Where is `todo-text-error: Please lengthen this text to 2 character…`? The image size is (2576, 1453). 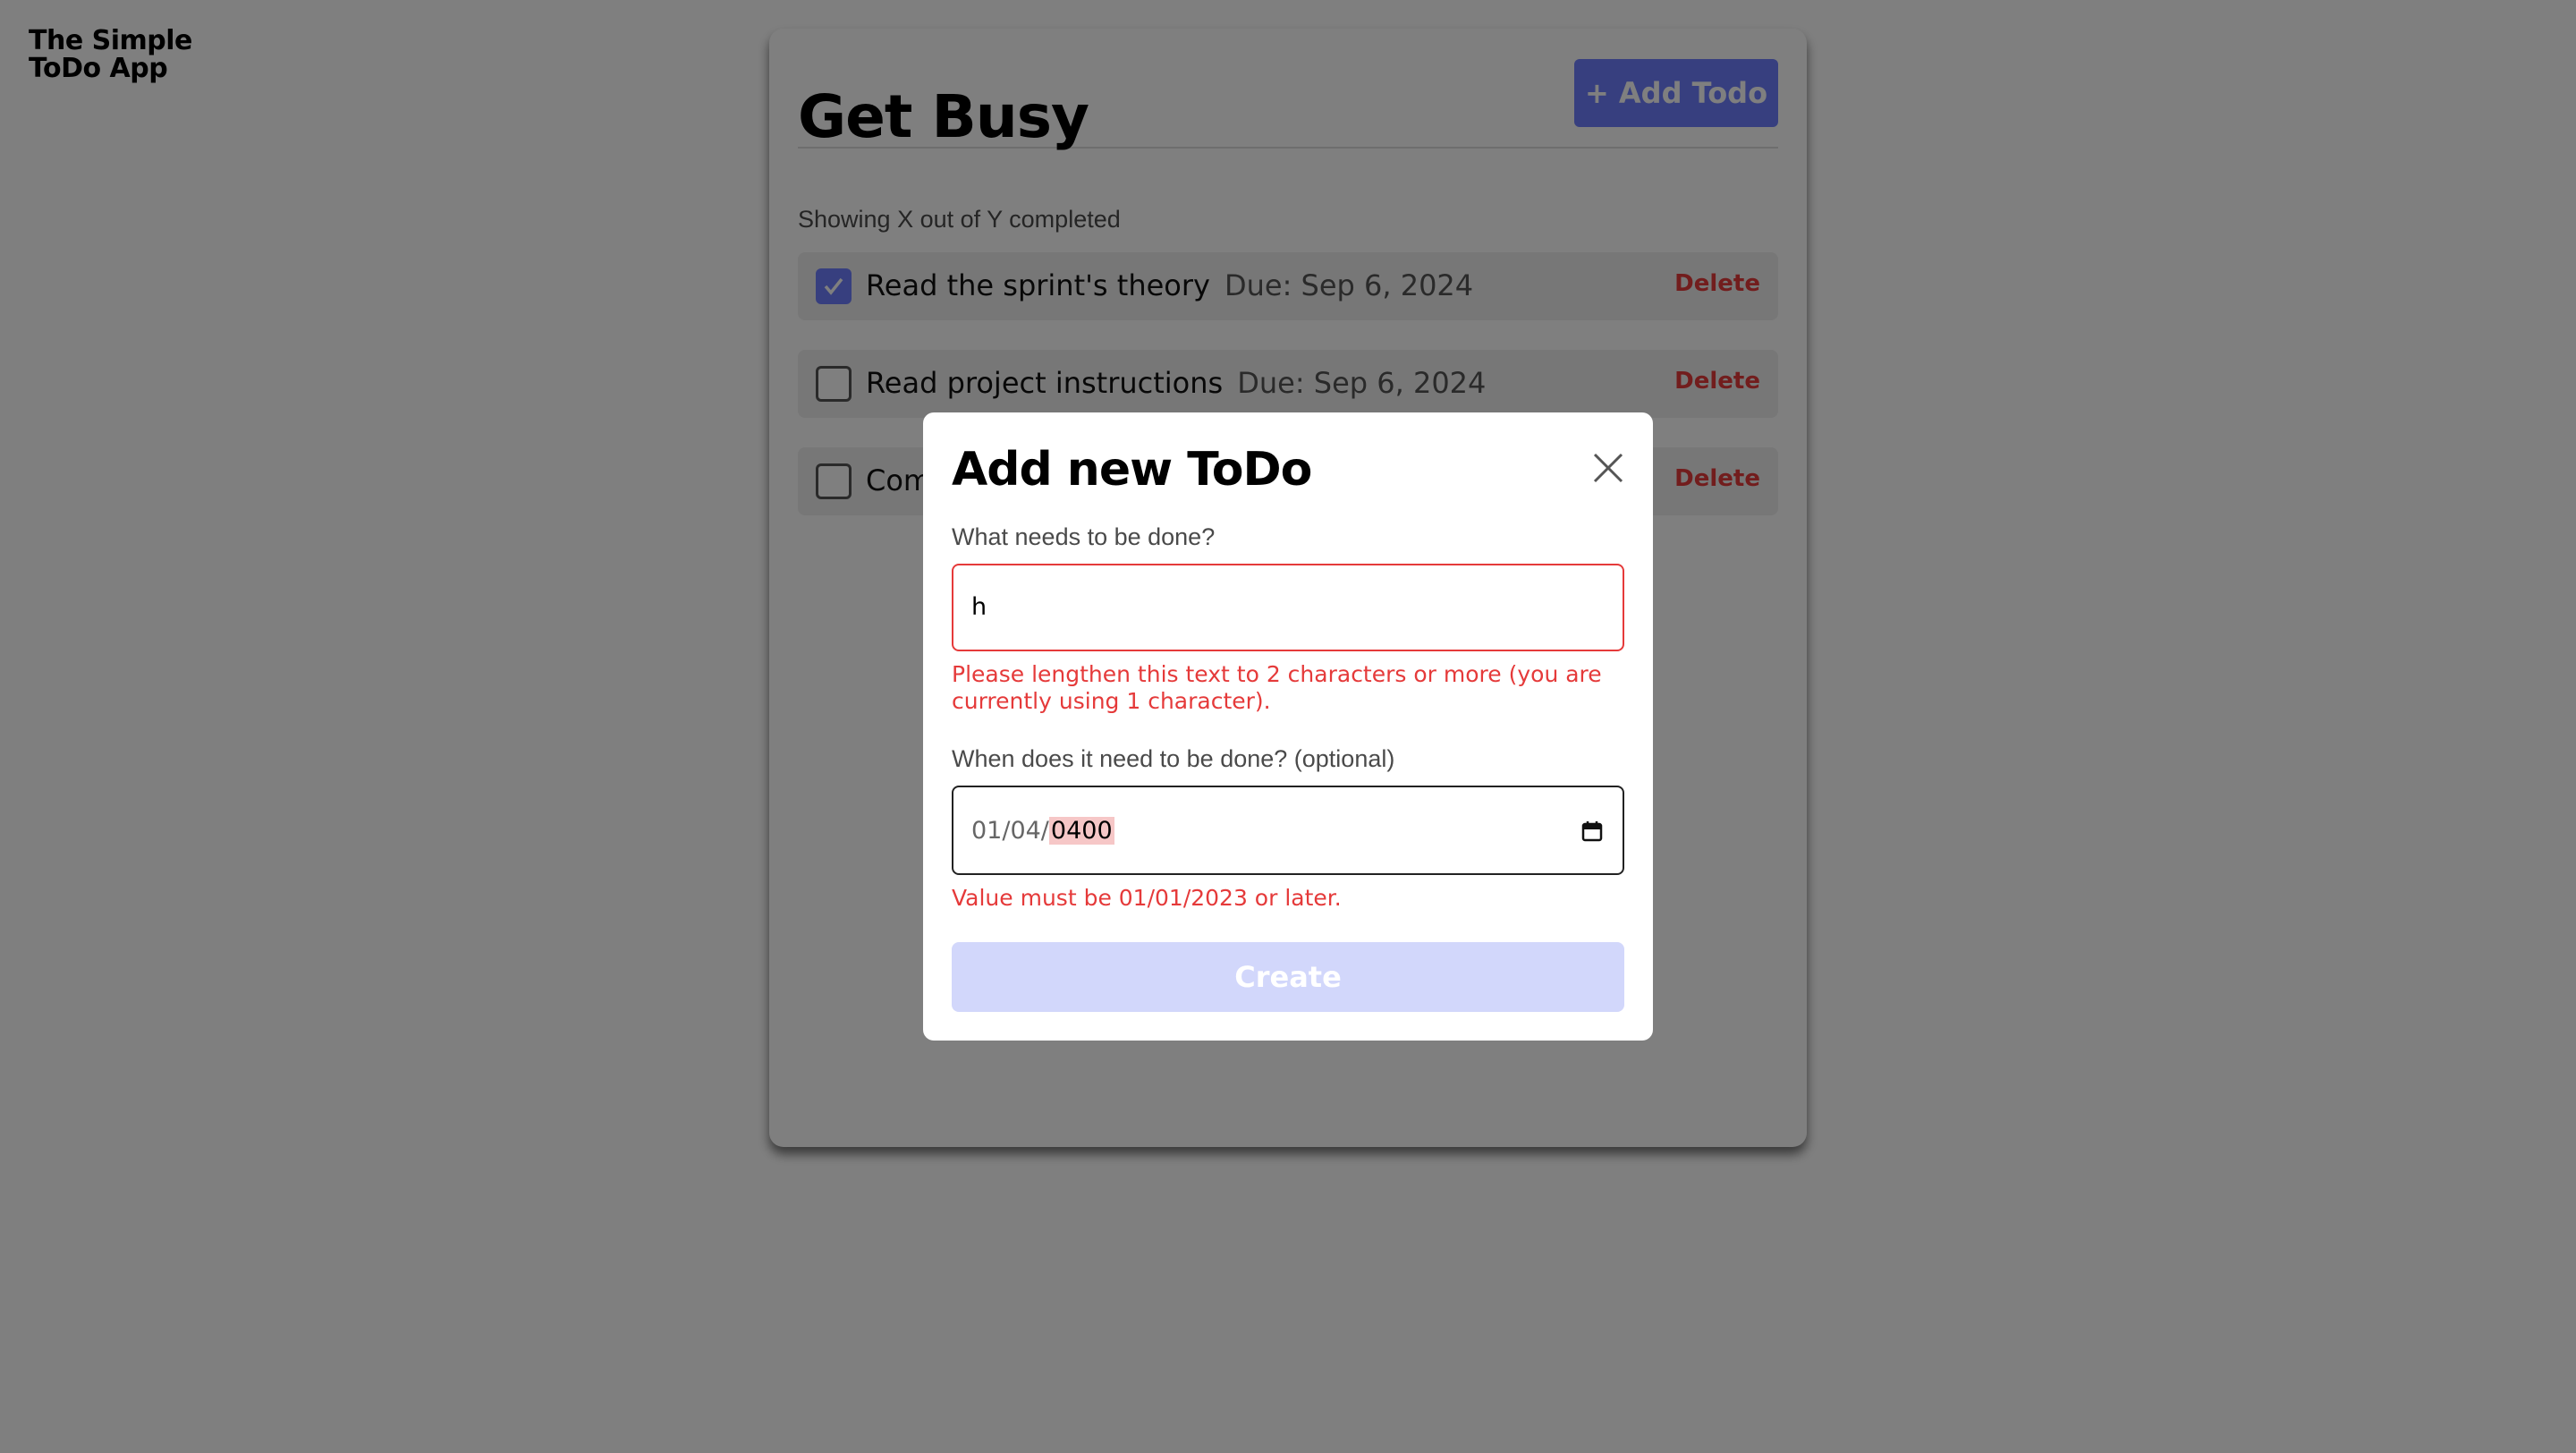
todo-text-error: Please lengthen this text to 2 character… is located at coordinates (1277, 687).